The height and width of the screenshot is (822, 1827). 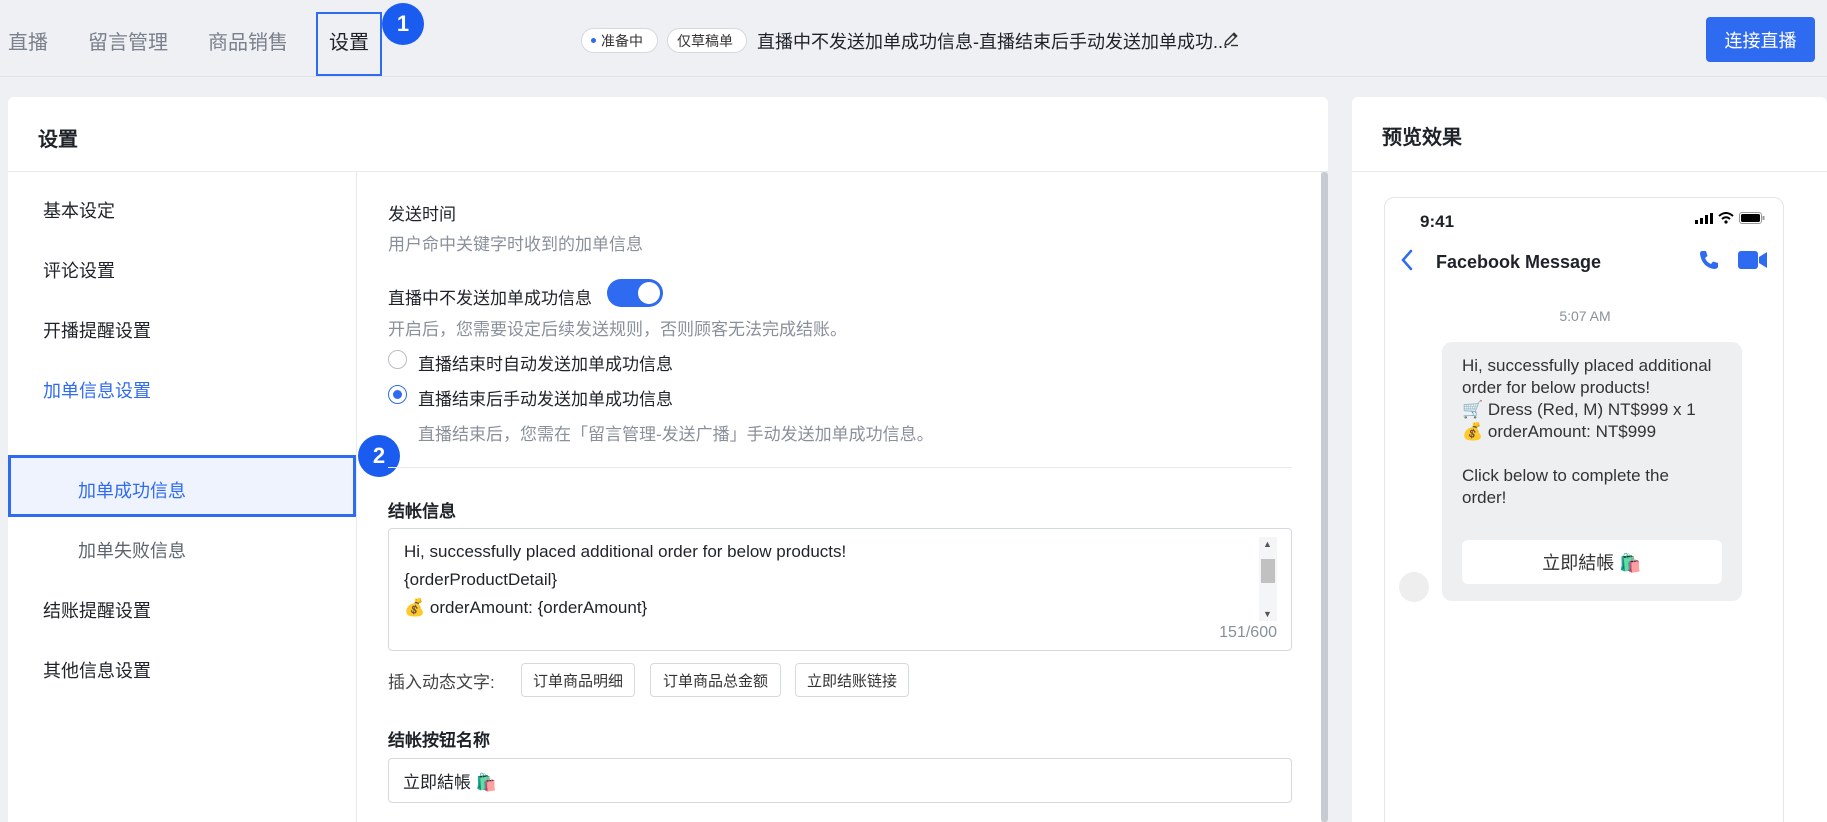 What do you see at coordinates (715, 680) in the screenshot?
I see `insert-order-amount-chip: 订单商品总金额` at bounding box center [715, 680].